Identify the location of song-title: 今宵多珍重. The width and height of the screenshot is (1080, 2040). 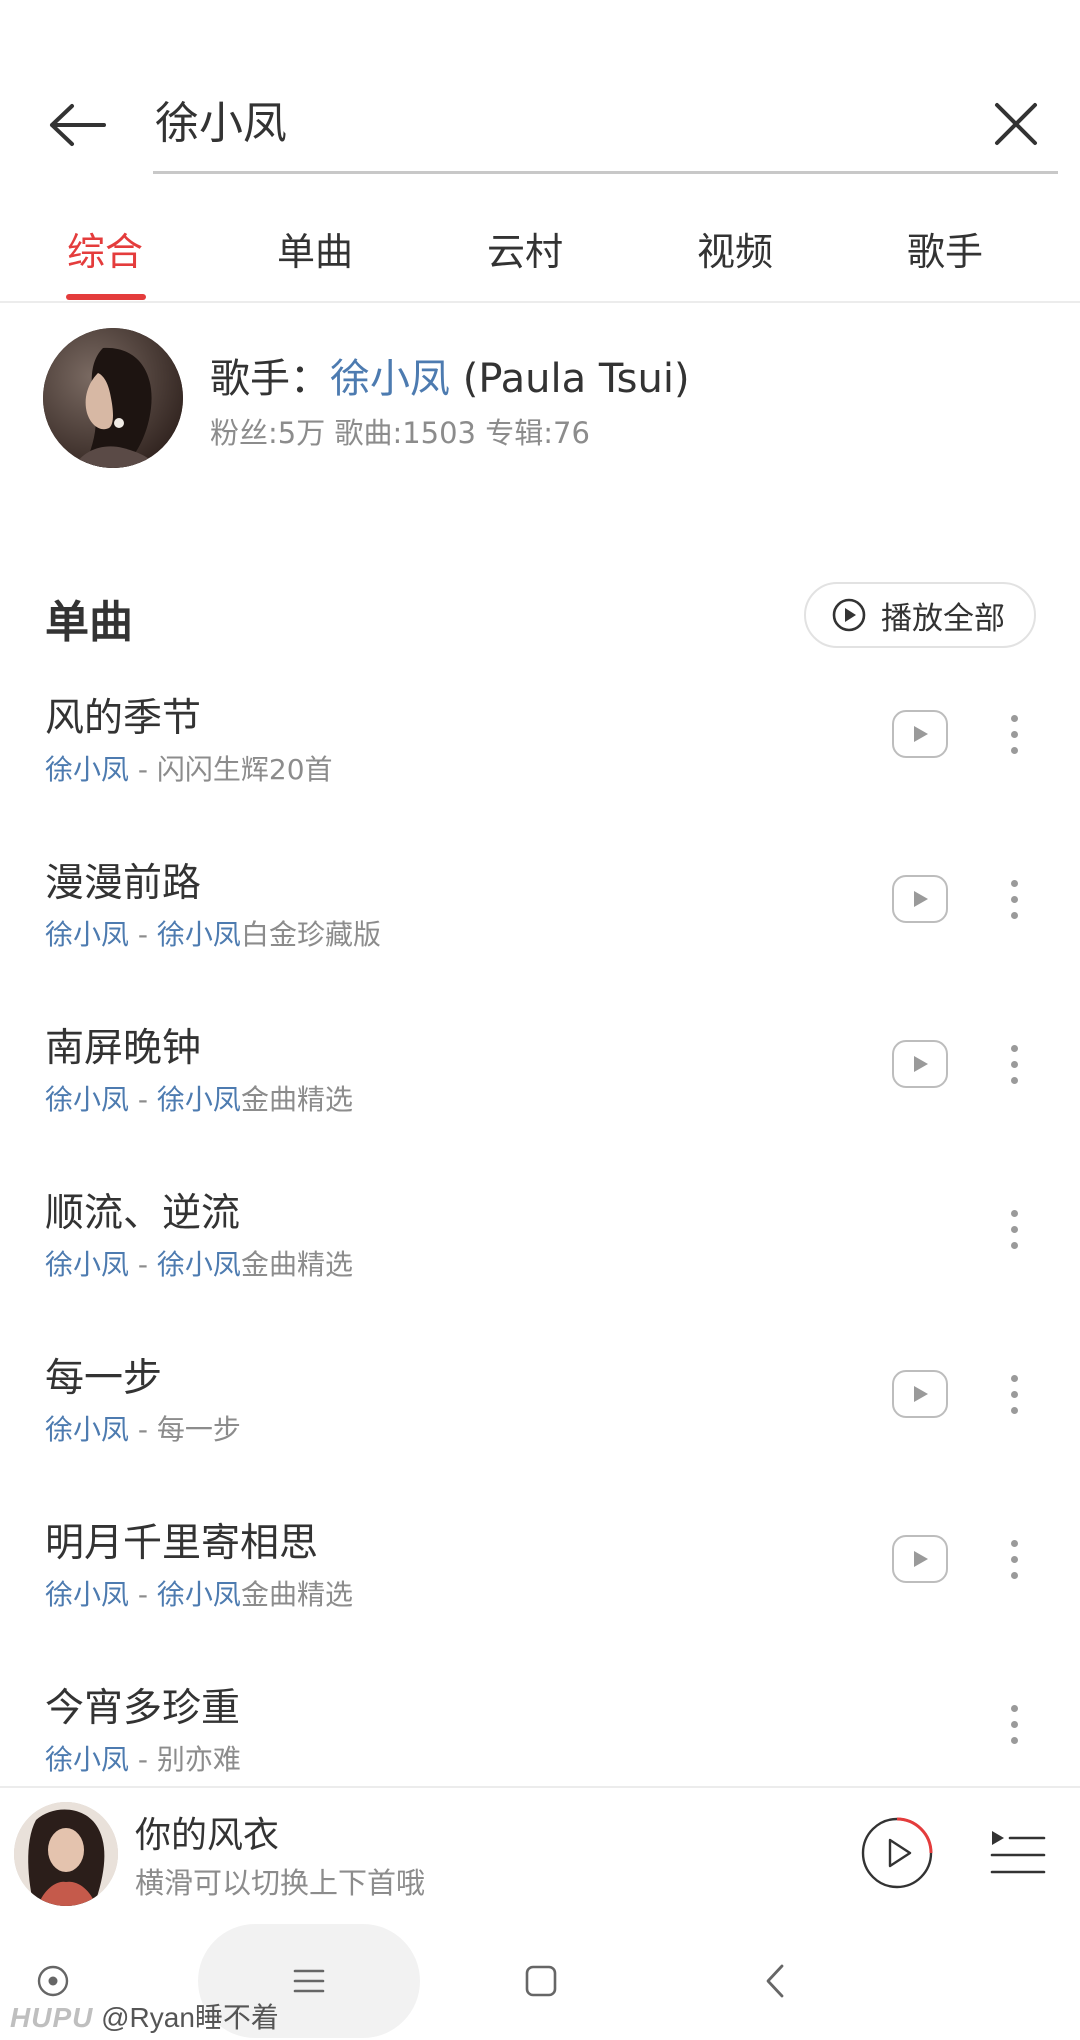
(143, 1708).